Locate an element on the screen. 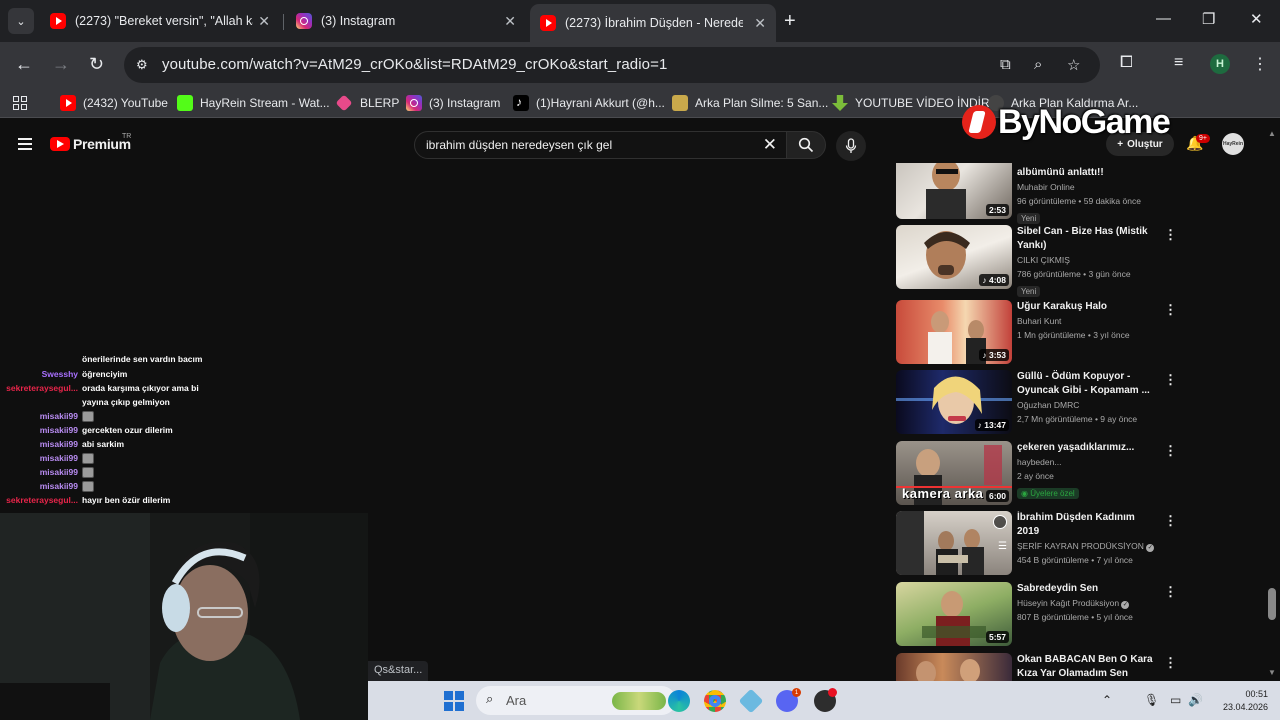 The height and width of the screenshot is (720, 1280). music-note-icon: ♪ is located at coordinates (985, 355).